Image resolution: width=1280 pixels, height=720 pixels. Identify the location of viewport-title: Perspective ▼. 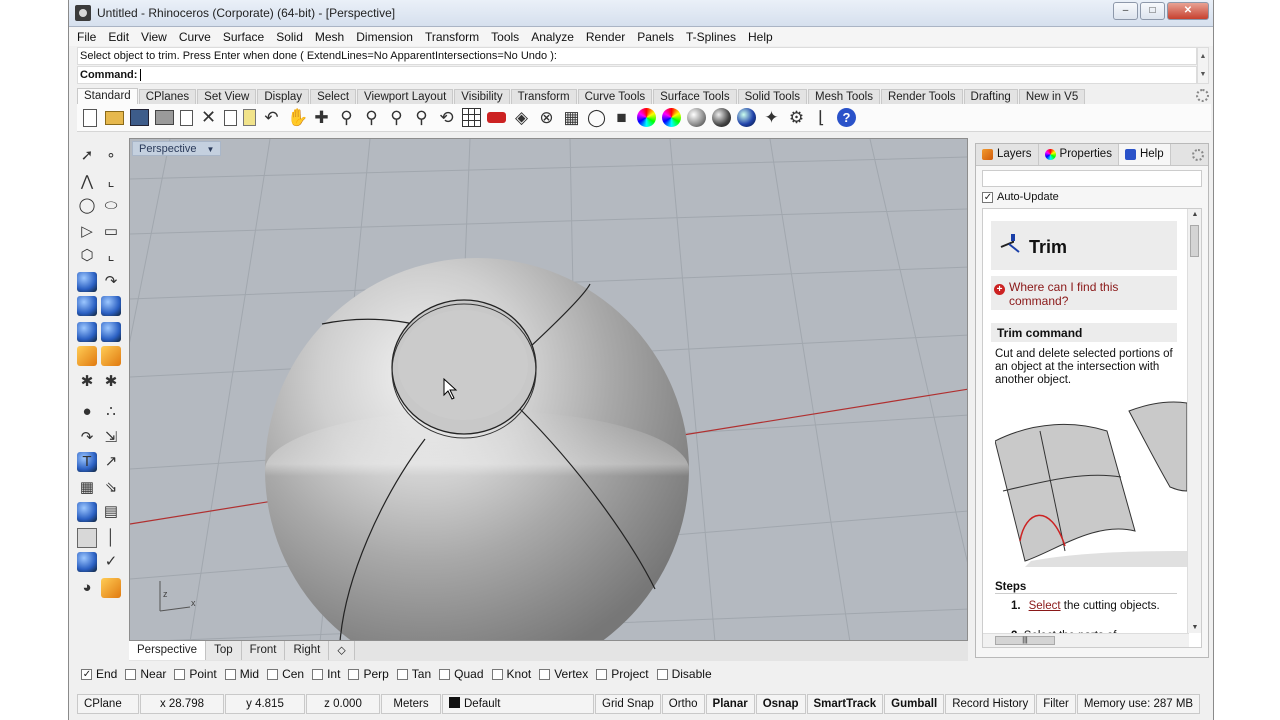
(177, 148).